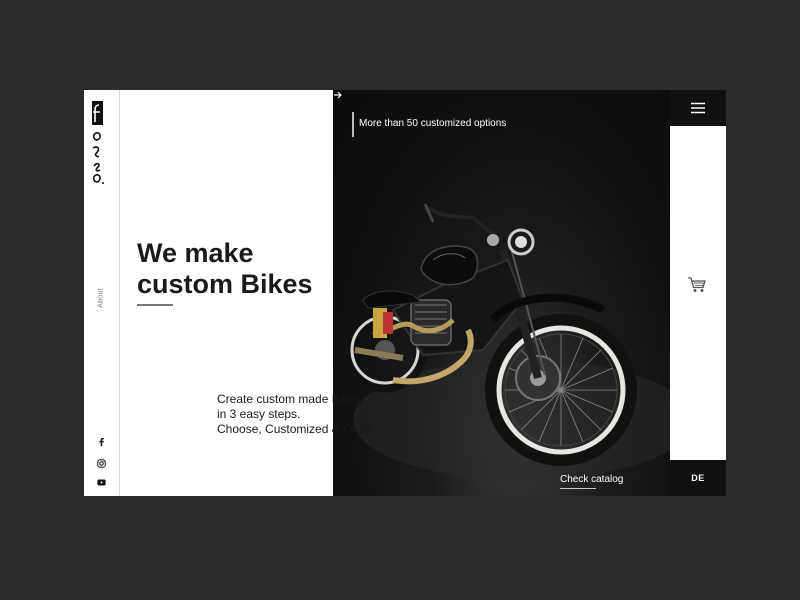 This screenshot has height=600, width=800. I want to click on nav-about-label: About, so click(101, 298).